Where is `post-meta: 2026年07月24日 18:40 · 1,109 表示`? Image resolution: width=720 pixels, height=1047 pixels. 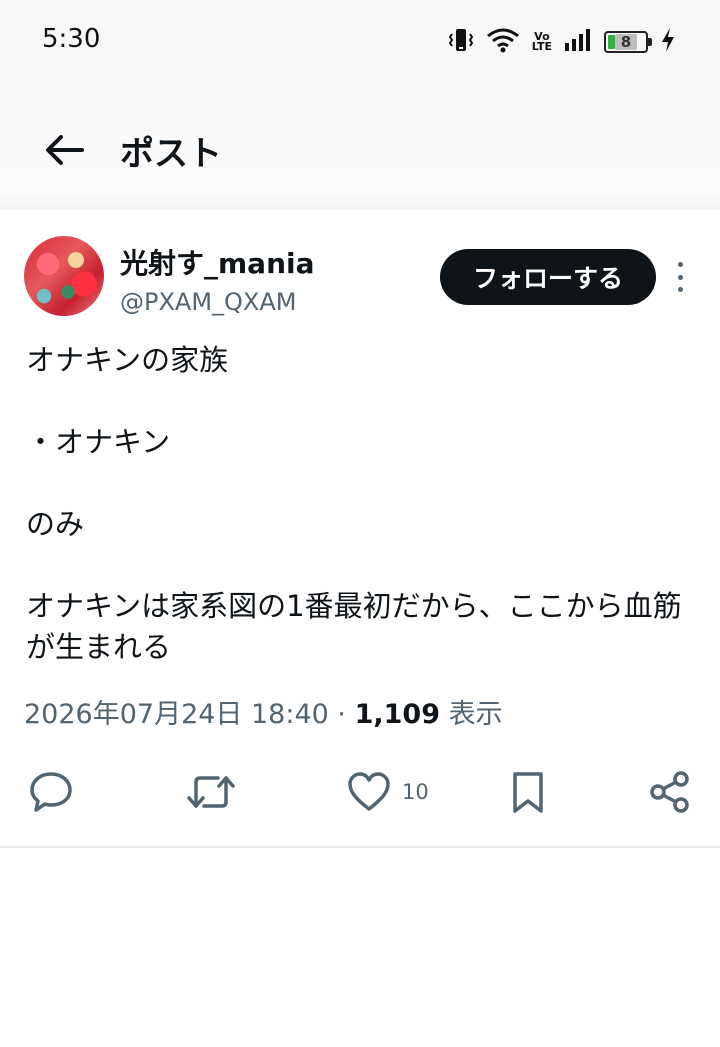
post-meta: 2026年07月24日 18:40 · 1,109 表示 is located at coordinates (263, 711).